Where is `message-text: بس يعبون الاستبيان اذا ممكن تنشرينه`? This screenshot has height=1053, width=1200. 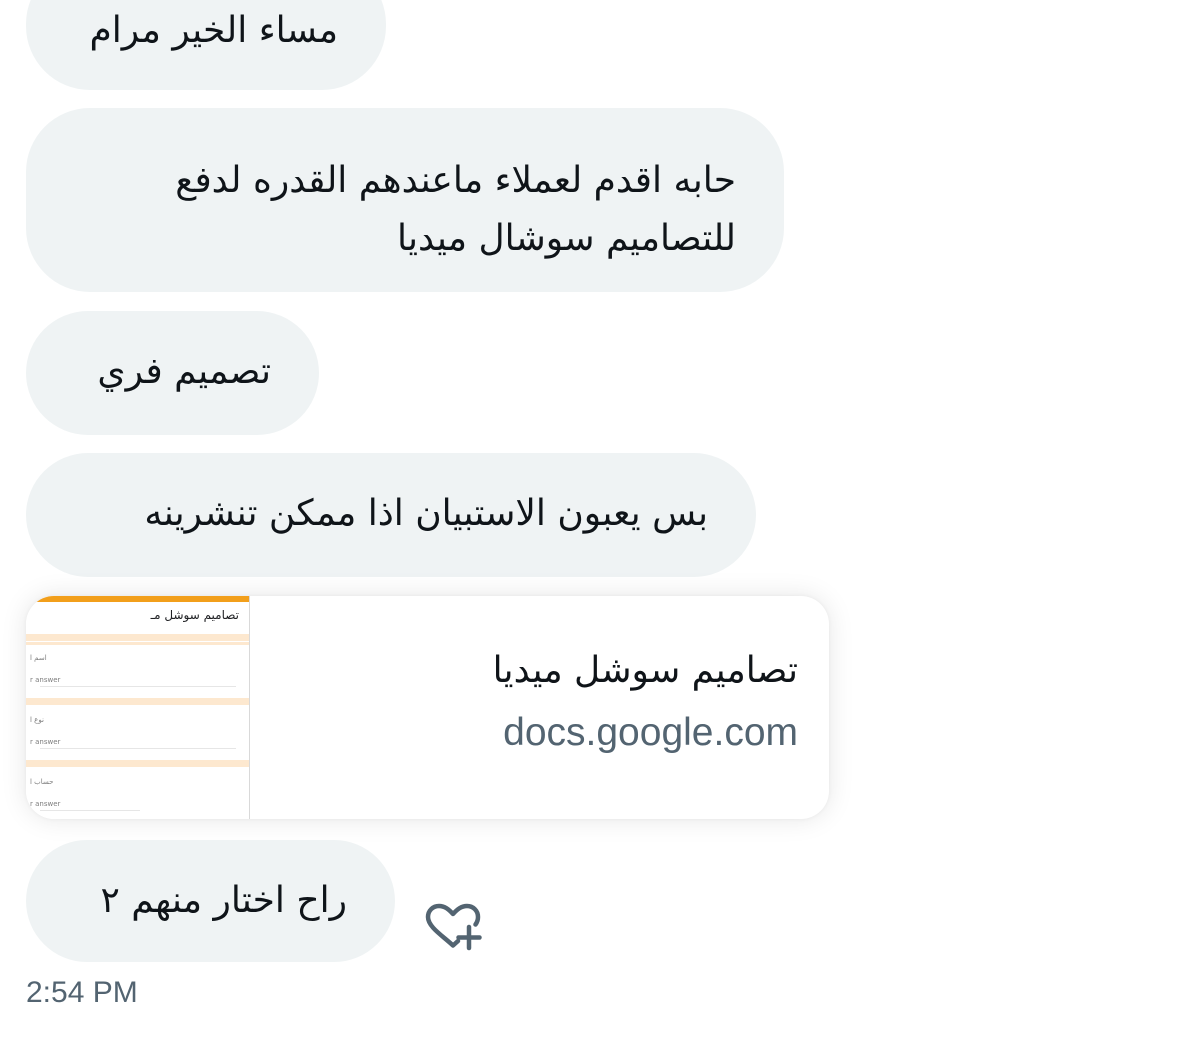 message-text: بس يعبون الاستبيان اذا ممكن تنشرينه is located at coordinates (426, 513).